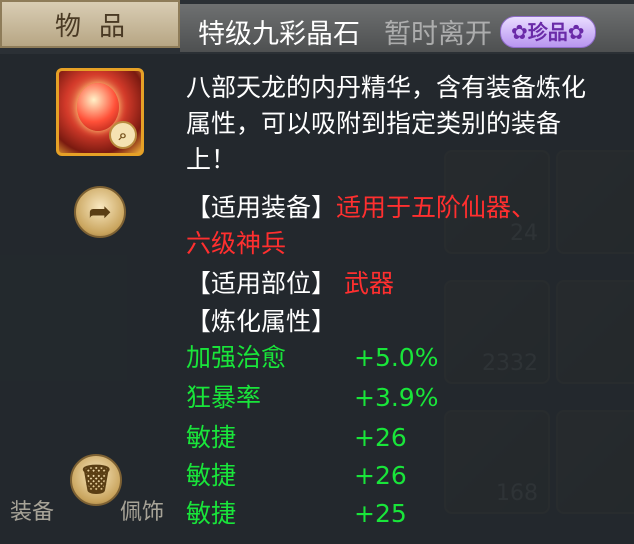 The image size is (634, 544). I want to click on applicable-equipment-value-cont: 六级神兵, so click(236, 243).